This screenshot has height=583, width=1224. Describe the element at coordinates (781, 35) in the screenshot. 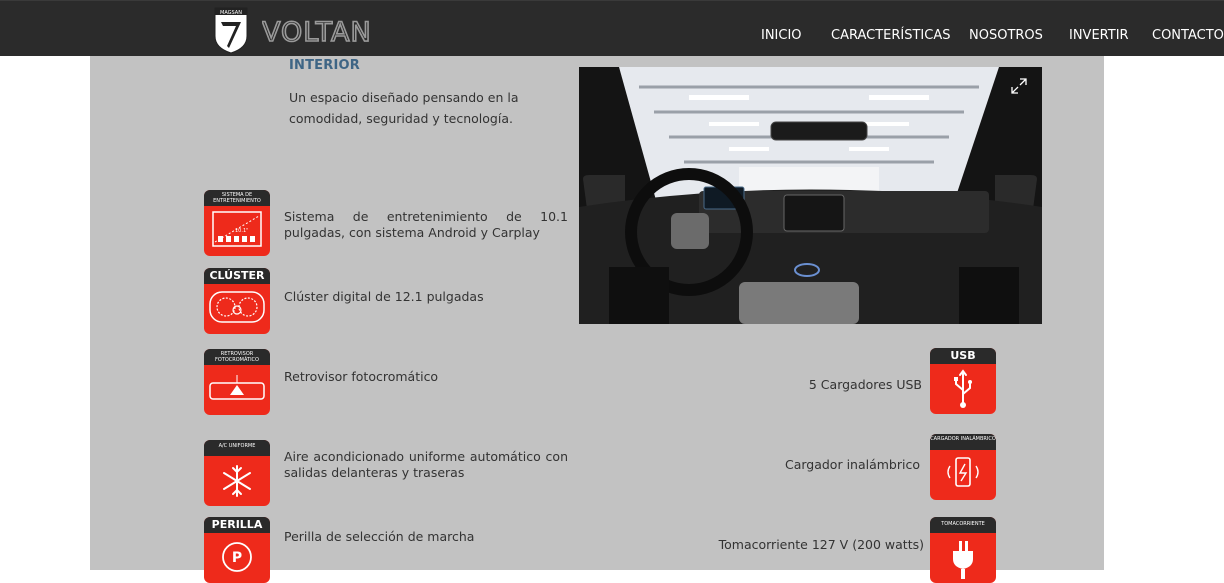

I see `nav-inicio: INICIO` at that location.